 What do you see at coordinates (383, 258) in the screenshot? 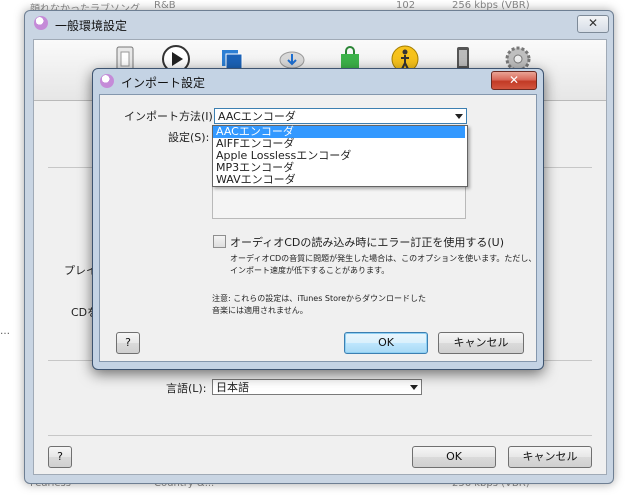
I see `error-correction-description: オーディオCDの音質に問題が発生した場合は、このオプションを使います。ただし、` at bounding box center [383, 258].